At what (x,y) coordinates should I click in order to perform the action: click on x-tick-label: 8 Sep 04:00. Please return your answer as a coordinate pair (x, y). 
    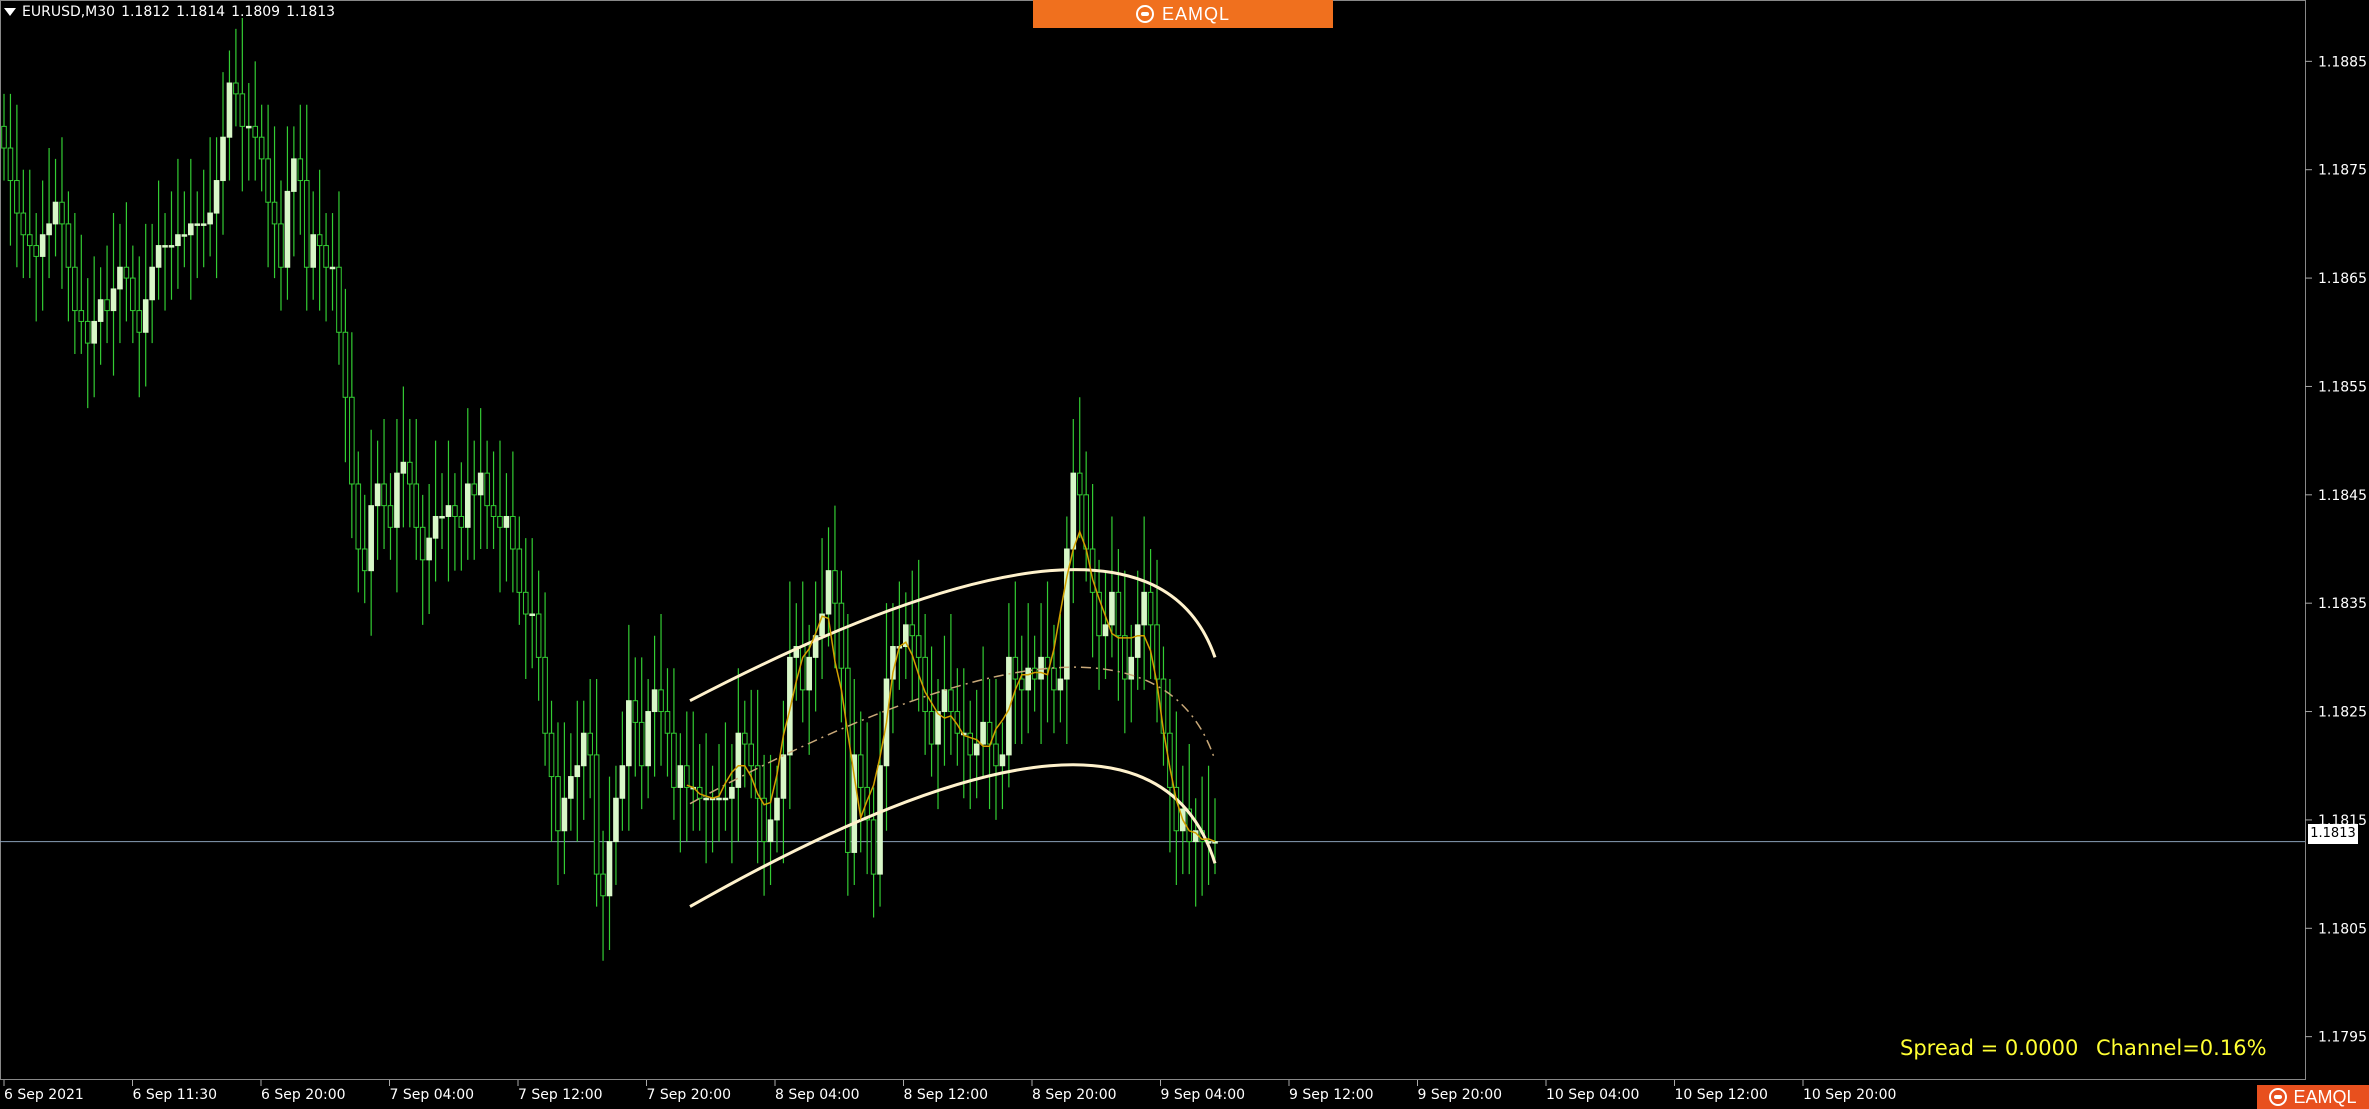
    Looking at the image, I should click on (817, 1095).